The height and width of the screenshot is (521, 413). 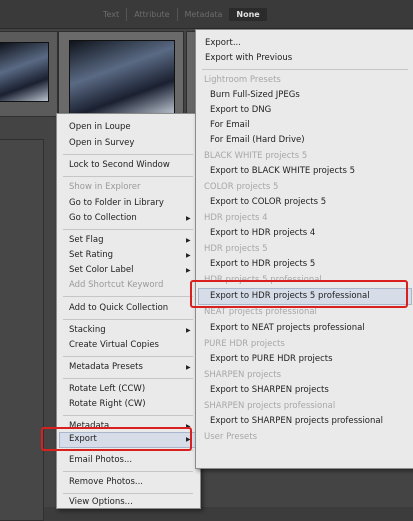 What do you see at coordinates (248, 14) in the screenshot?
I see `filter-tab-none: None` at bounding box center [248, 14].